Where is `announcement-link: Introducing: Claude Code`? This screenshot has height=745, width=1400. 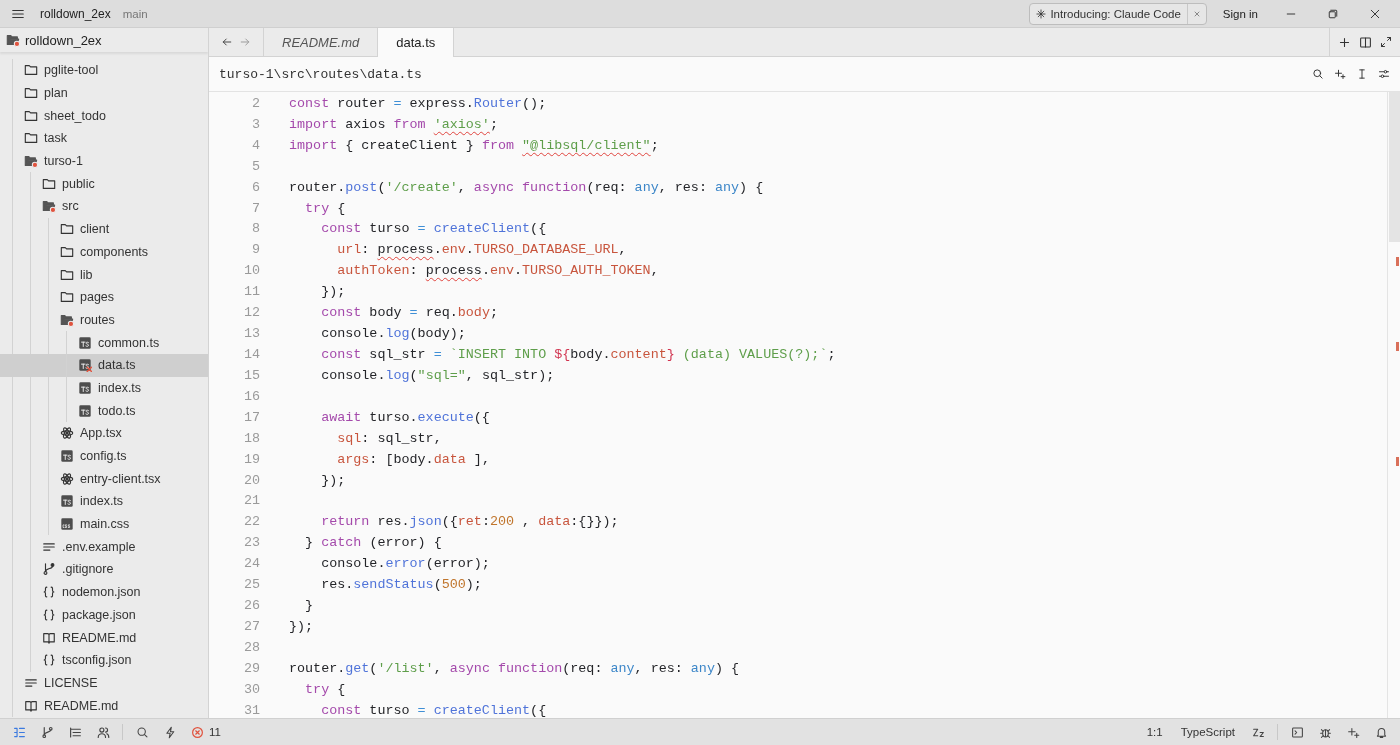 announcement-link: Introducing: Claude Code is located at coordinates (1108, 13).